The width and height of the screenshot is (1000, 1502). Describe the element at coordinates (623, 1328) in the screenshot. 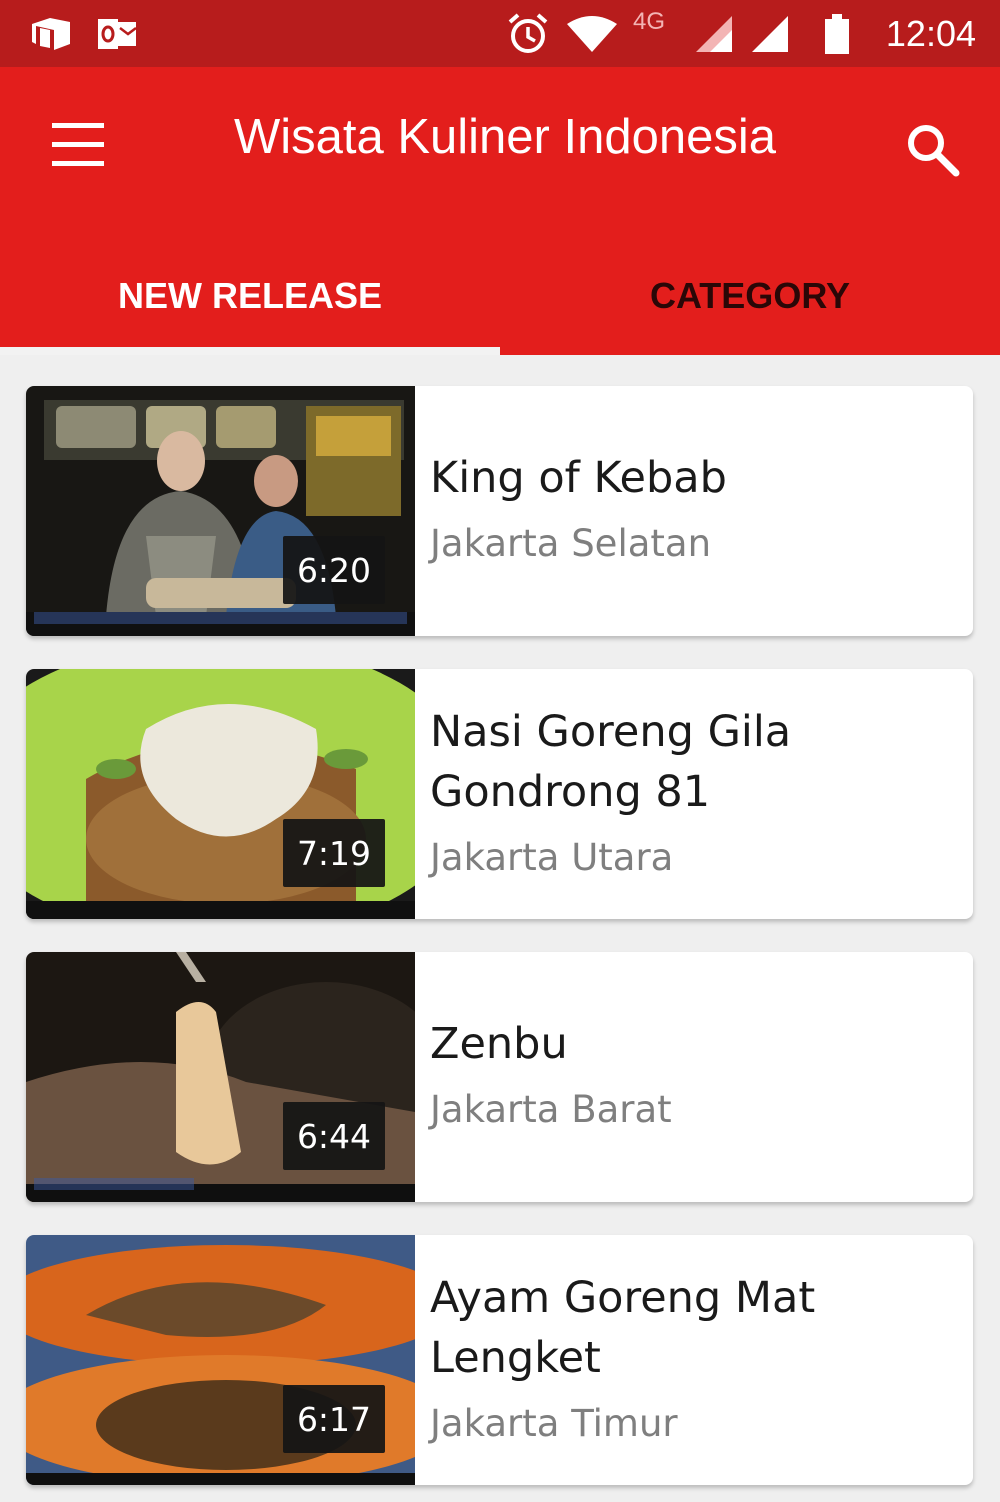

I see `video-title: Ayam Goreng Mat Lengket` at that location.